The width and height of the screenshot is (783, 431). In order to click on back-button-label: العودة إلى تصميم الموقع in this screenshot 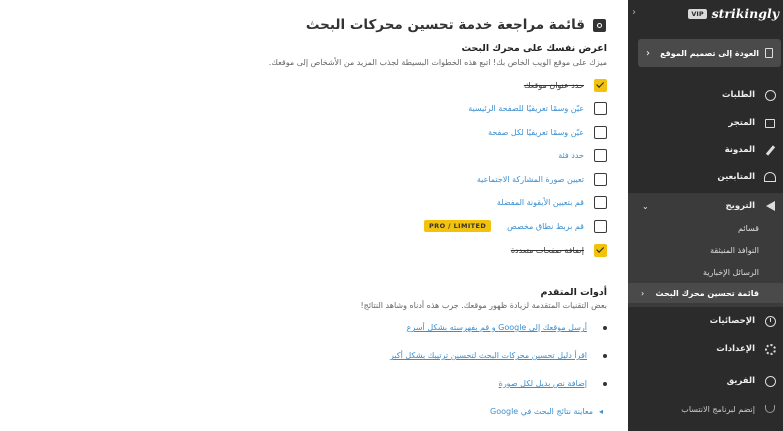, I will do `click(709, 53)`.